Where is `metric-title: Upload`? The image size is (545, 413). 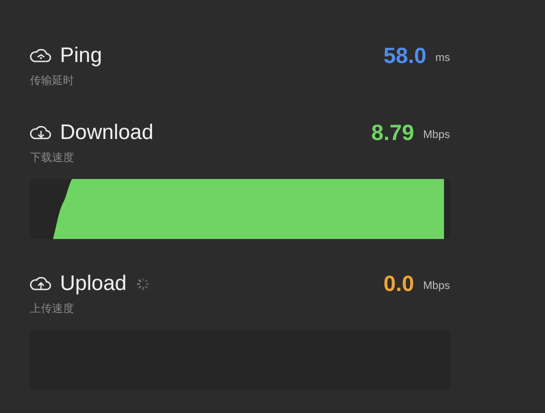 metric-title: Upload is located at coordinates (93, 284).